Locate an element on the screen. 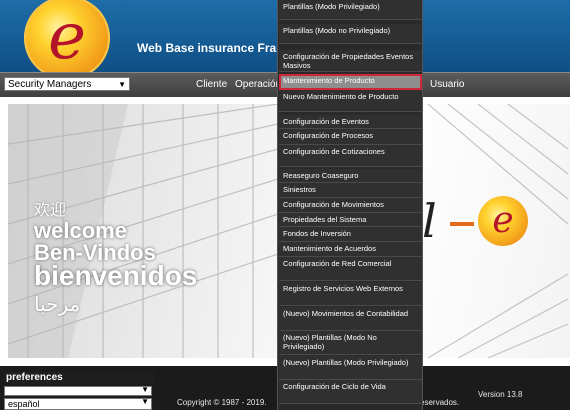 Image resolution: width=570 pixels, height=410 pixels. menu-item-configuracion-procesos: Configuración de Procesos is located at coordinates (350, 137).